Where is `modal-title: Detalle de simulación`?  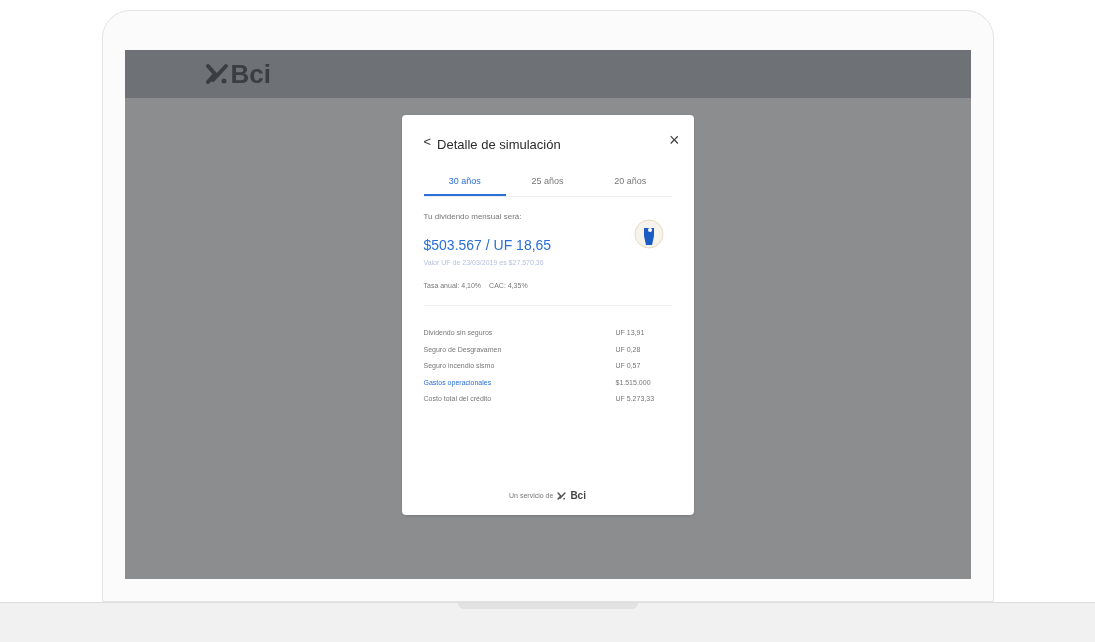 modal-title: Detalle de simulación is located at coordinates (499, 145).